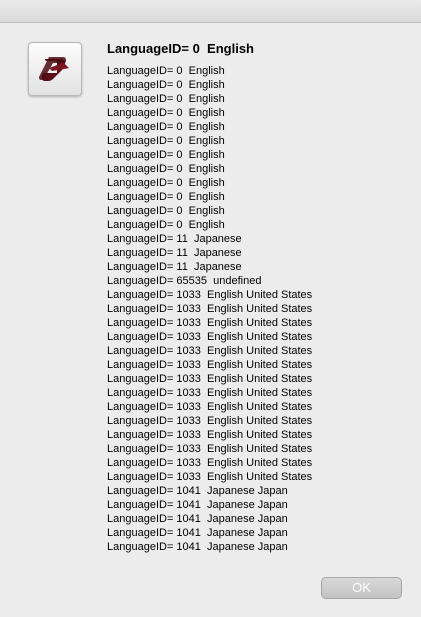  Describe the element at coordinates (210, 11) in the screenshot. I see `window-titlebar` at that location.